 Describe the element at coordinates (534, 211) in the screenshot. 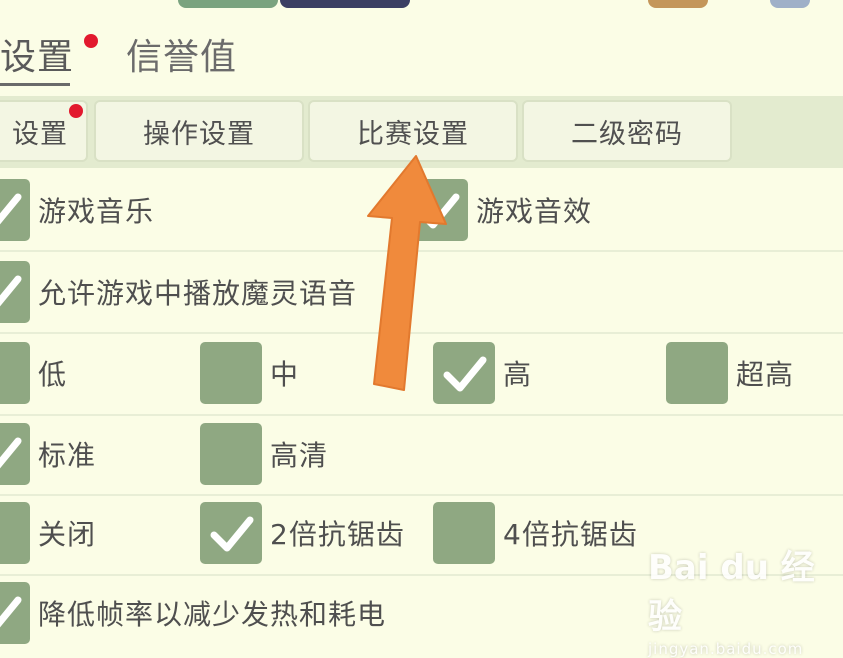

I see `option-label: 游戏音效` at that location.